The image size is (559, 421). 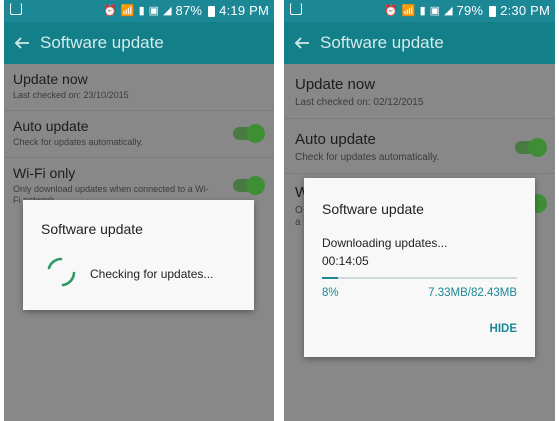 I want to click on progress-percent: 8%, so click(x=330, y=293).